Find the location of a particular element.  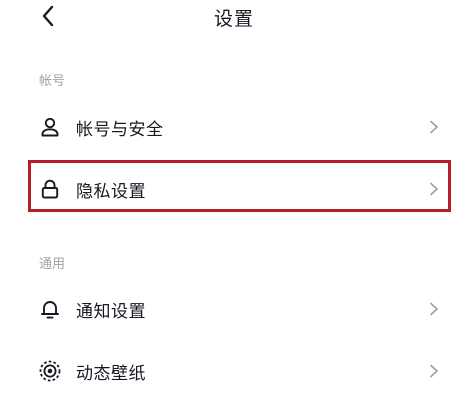

settings-item-label: 动态壁纸 is located at coordinates (111, 373).